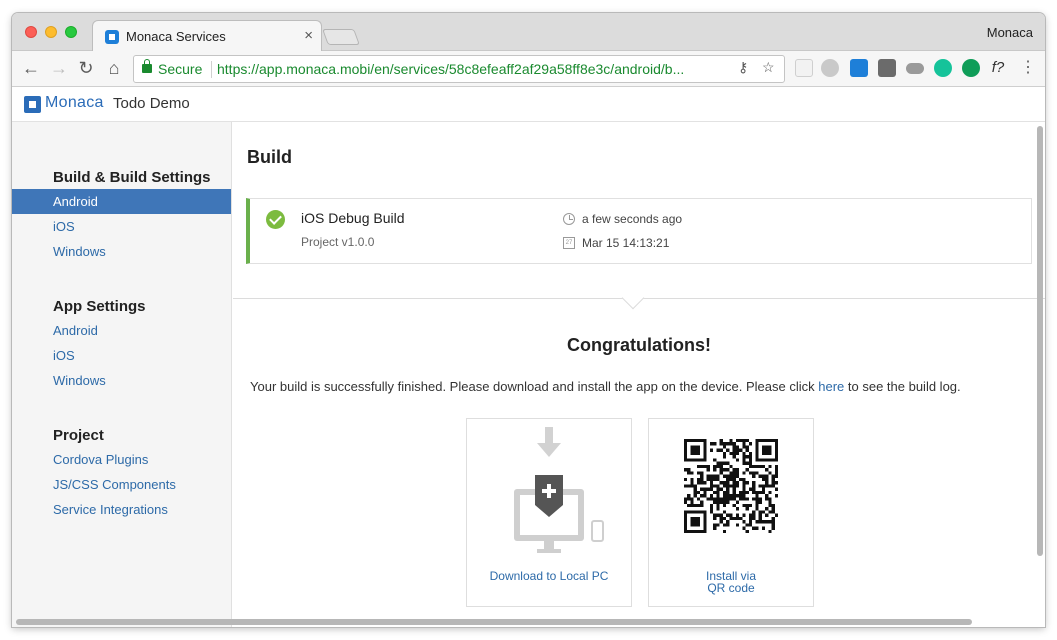 This screenshot has height=640, width=1057. What do you see at coordinates (859, 68) in the screenshot?
I see `trello-extension-icon` at bounding box center [859, 68].